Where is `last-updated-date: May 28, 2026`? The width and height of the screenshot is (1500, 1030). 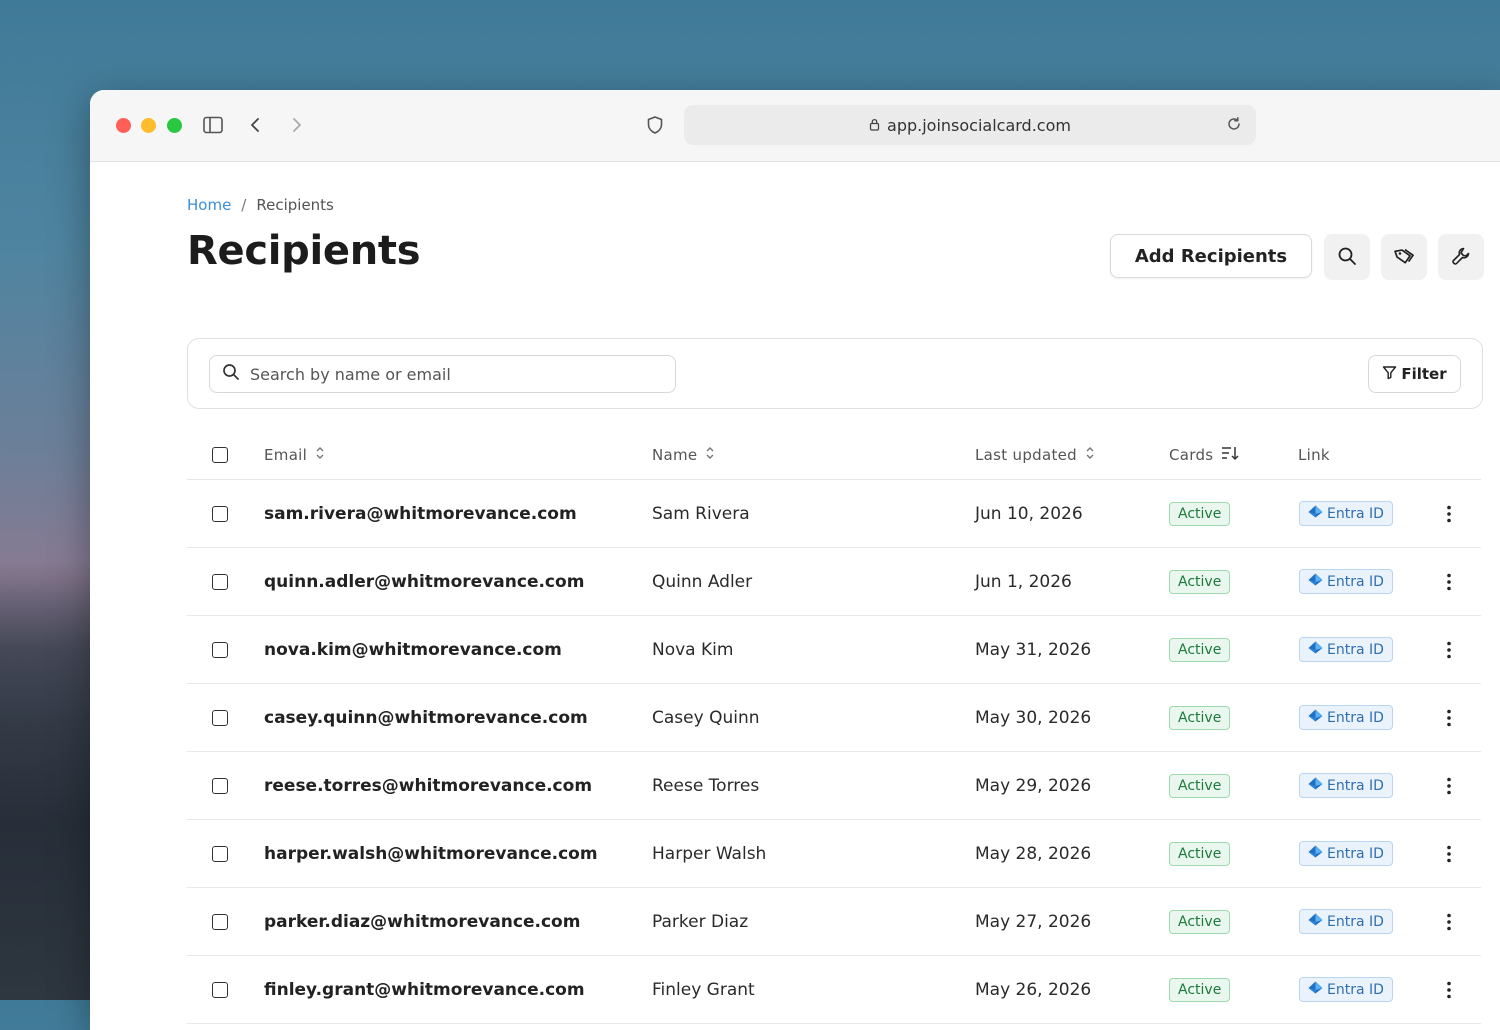
last-updated-date: May 28, 2026 is located at coordinates (1033, 853).